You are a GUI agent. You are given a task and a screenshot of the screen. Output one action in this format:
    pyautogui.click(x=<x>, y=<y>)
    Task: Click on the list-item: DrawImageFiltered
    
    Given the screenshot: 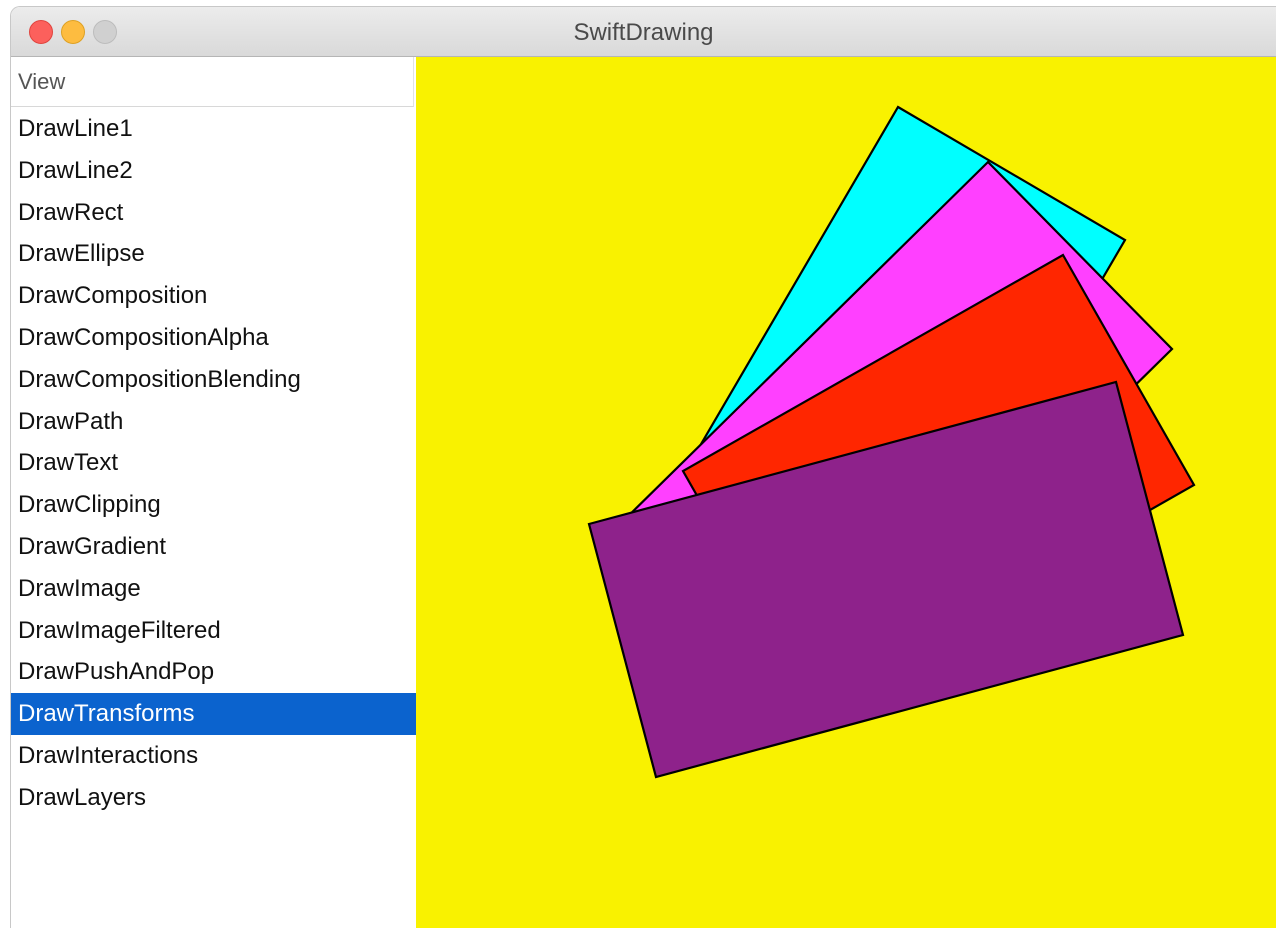 What is the action you would take?
    pyautogui.click(x=213, y=631)
    